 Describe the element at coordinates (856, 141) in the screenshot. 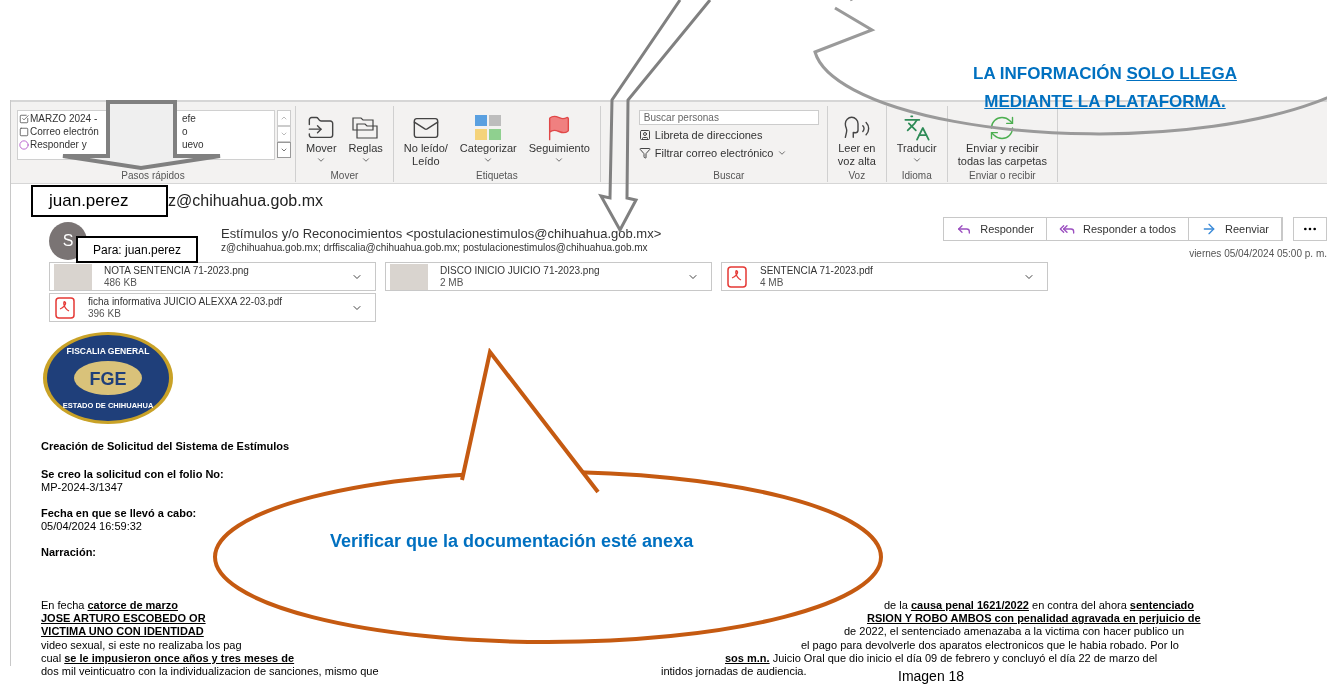

I see `ribbon-button: Leer en voz alta` at that location.